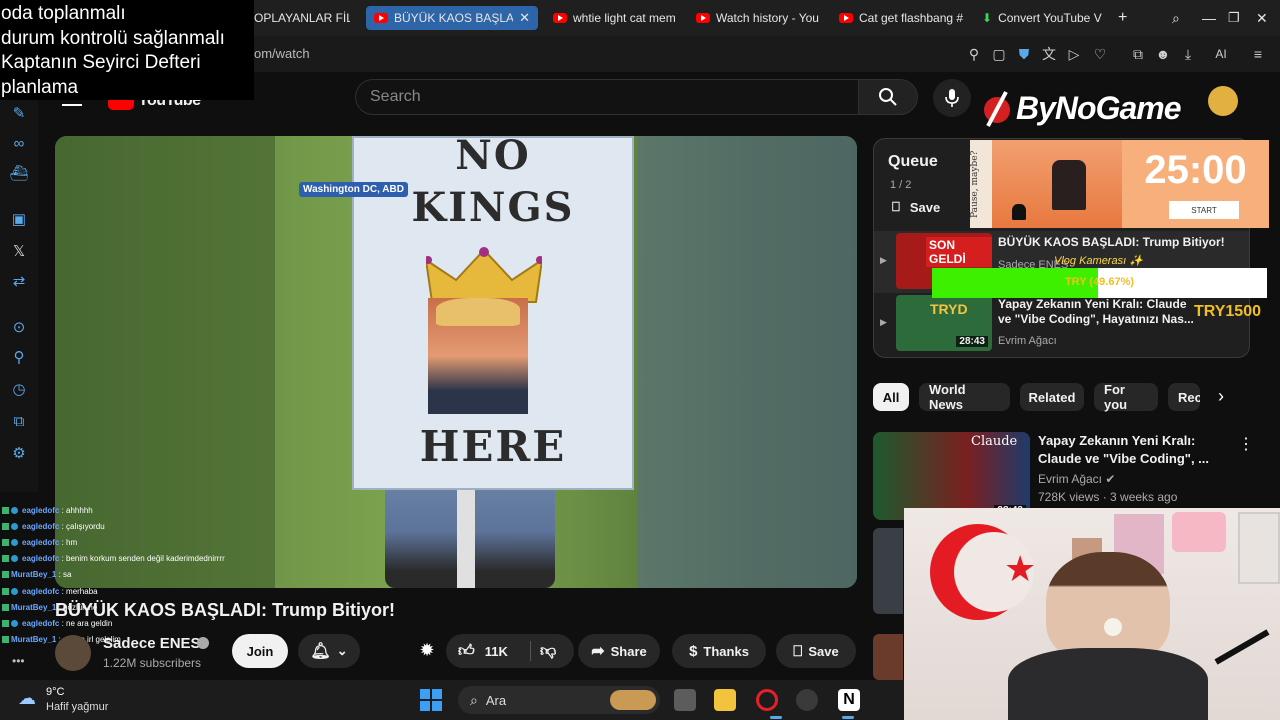  Describe the element at coordinates (19, 174) in the screenshot. I see `boat-icon: ⛴` at that location.